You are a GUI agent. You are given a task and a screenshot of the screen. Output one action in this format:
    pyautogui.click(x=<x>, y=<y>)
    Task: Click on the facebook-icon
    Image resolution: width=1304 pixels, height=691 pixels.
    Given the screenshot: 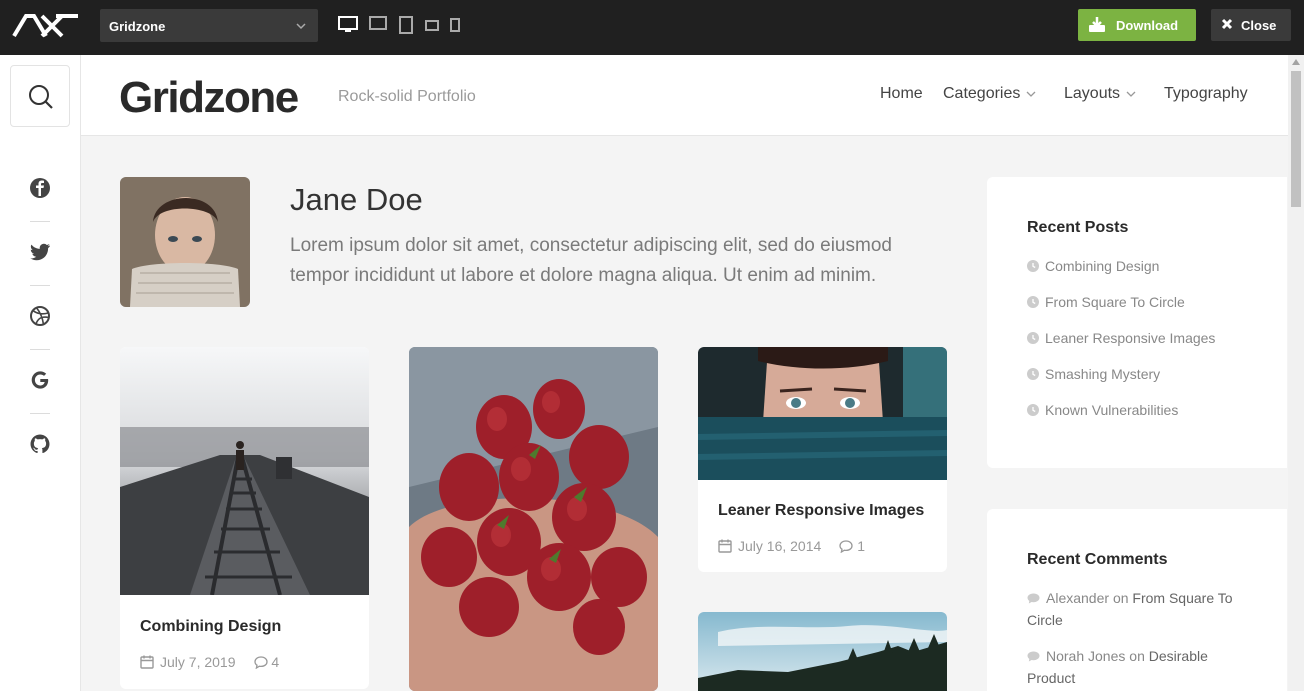 What is the action you would take?
    pyautogui.click(x=40, y=188)
    